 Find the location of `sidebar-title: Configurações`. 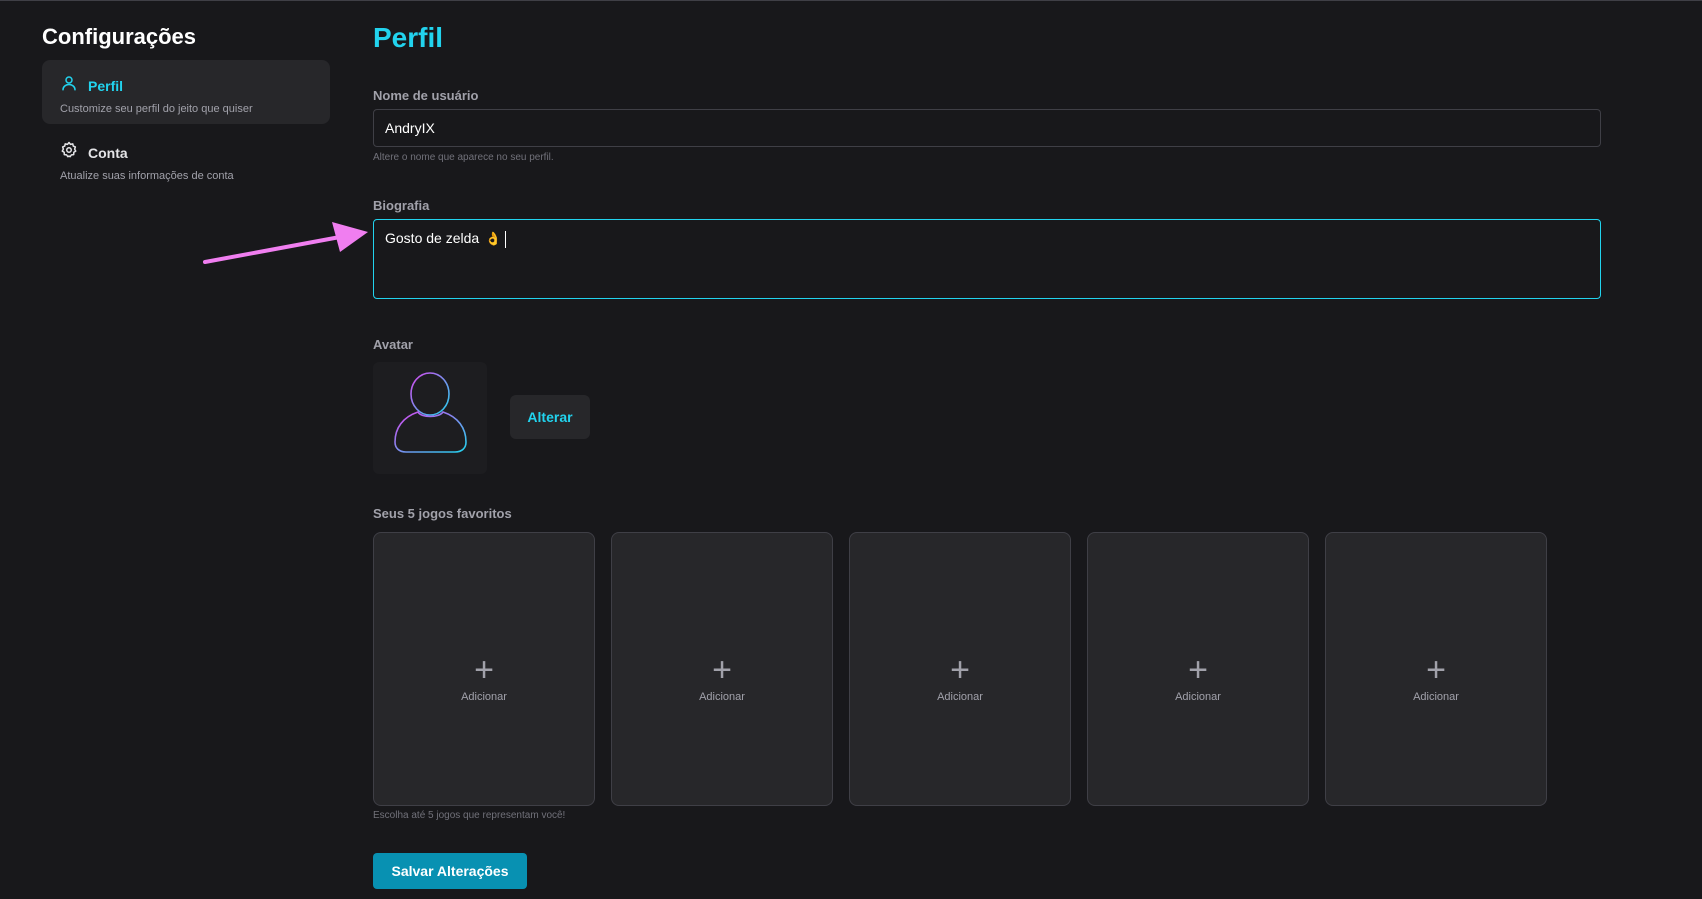

sidebar-title: Configurações is located at coordinates (119, 36).